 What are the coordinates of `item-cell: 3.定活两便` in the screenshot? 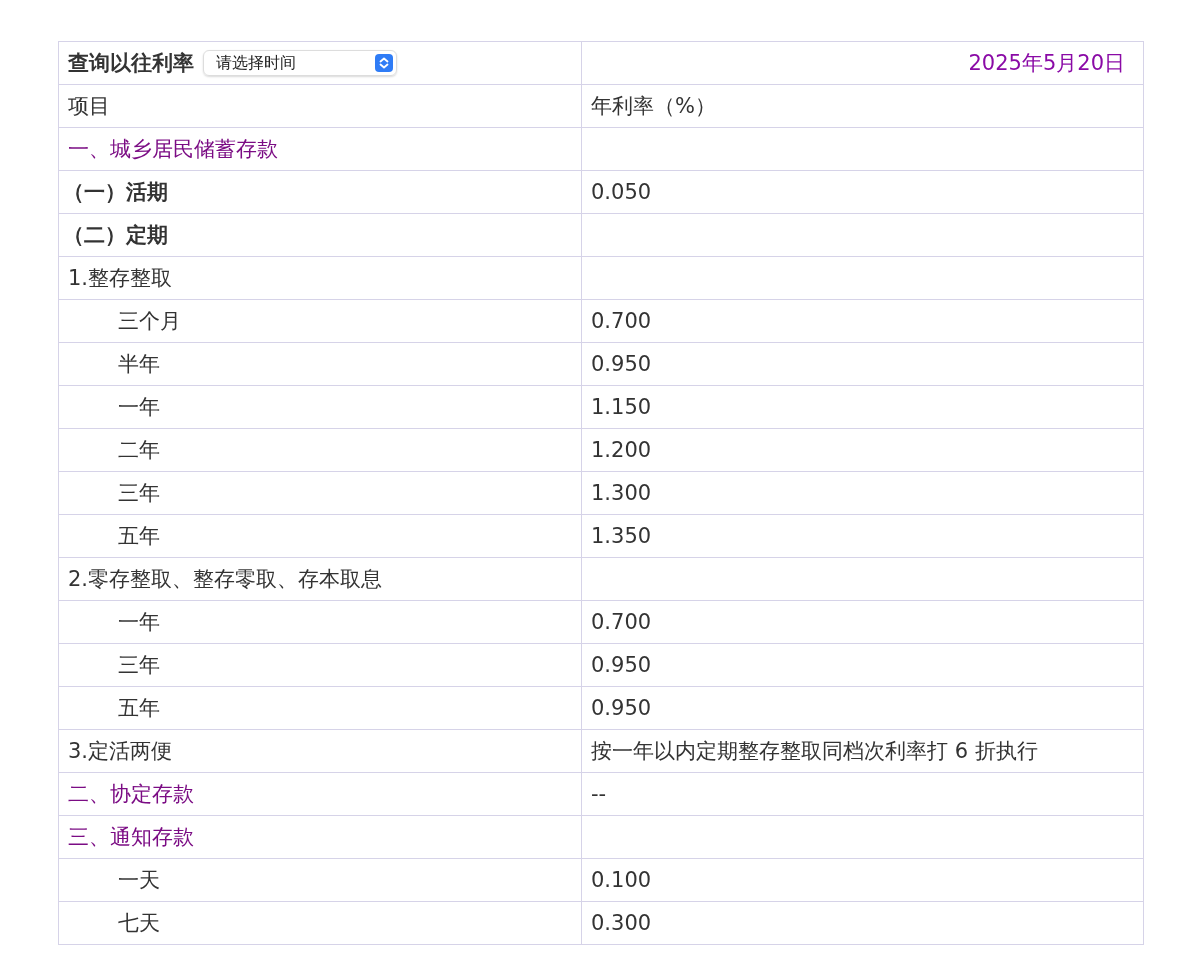 It's located at (320, 751).